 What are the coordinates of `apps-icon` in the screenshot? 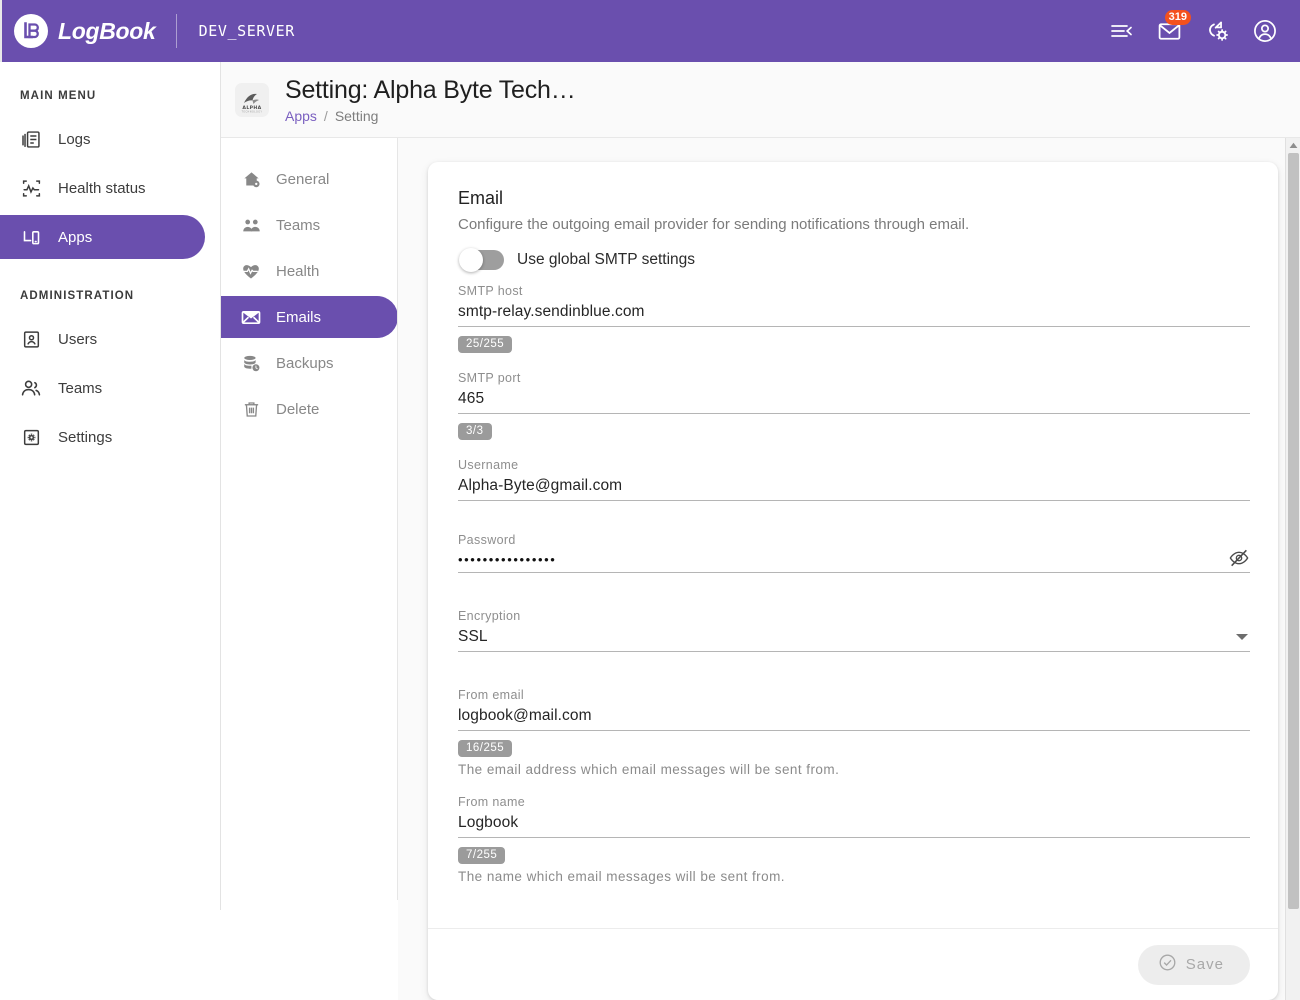 It's located at (31, 237).